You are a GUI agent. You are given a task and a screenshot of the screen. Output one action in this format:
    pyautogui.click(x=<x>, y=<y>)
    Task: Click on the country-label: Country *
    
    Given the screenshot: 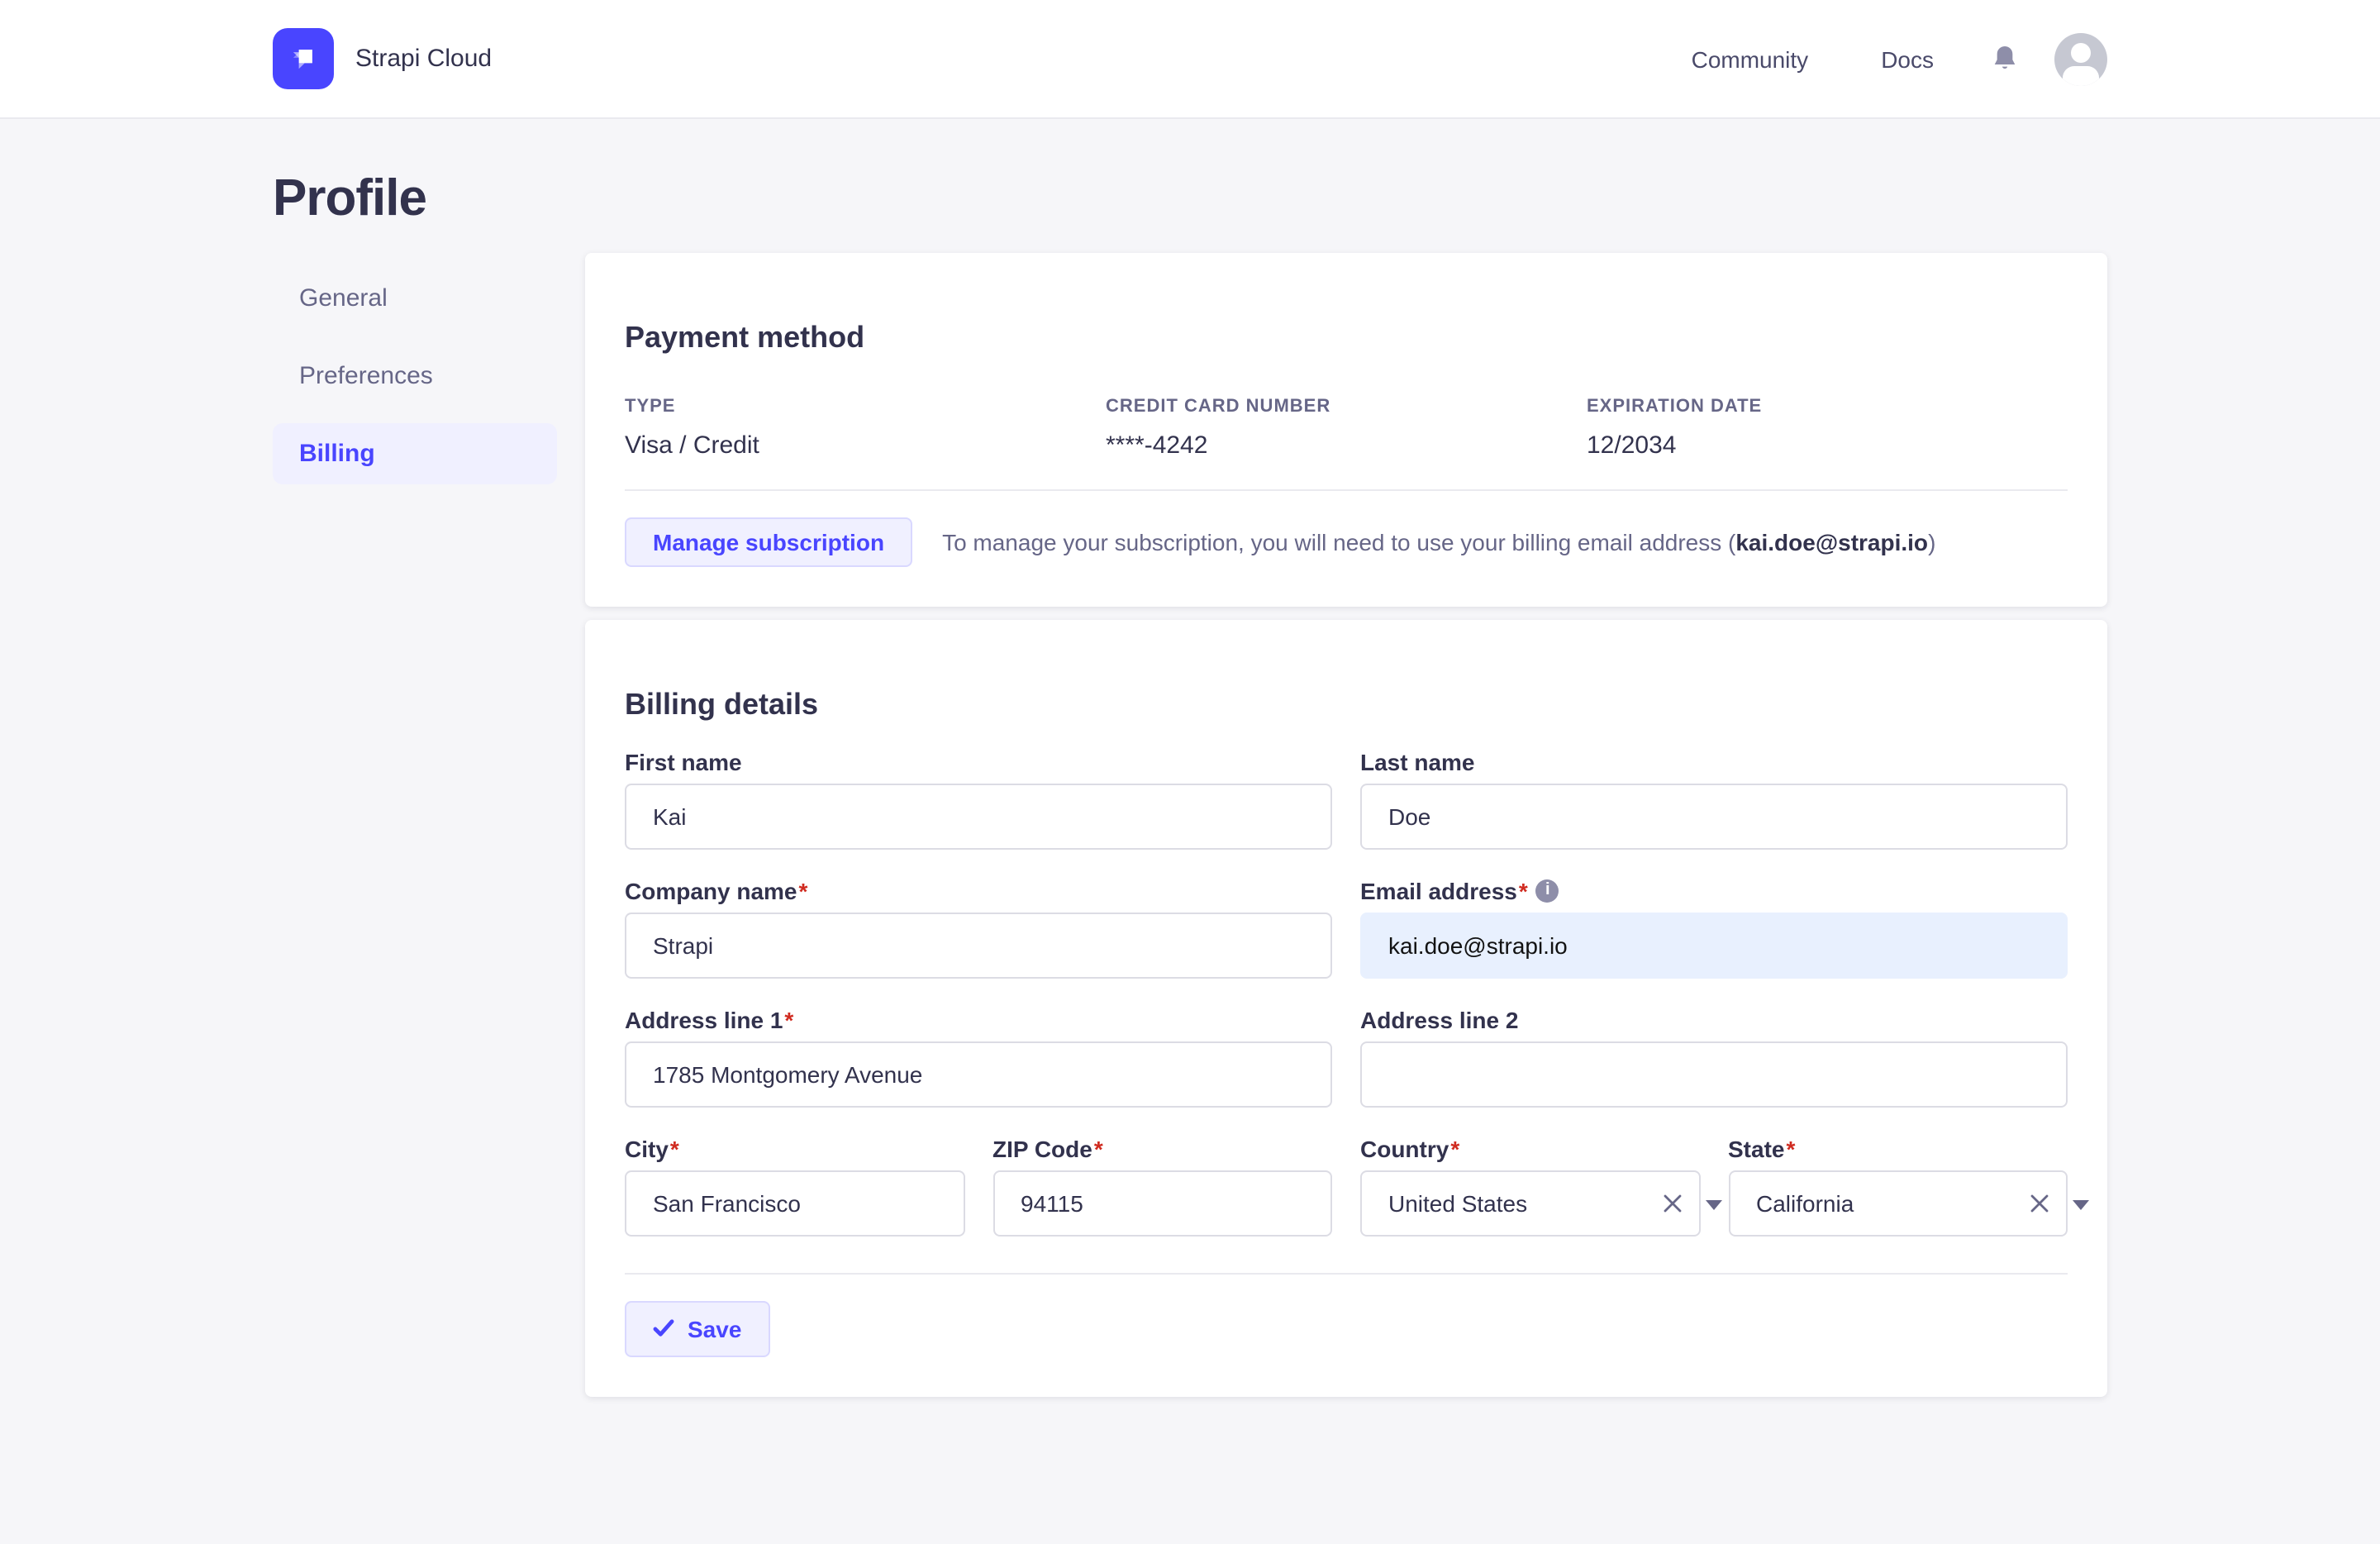 What is the action you would take?
    pyautogui.click(x=1410, y=1149)
    